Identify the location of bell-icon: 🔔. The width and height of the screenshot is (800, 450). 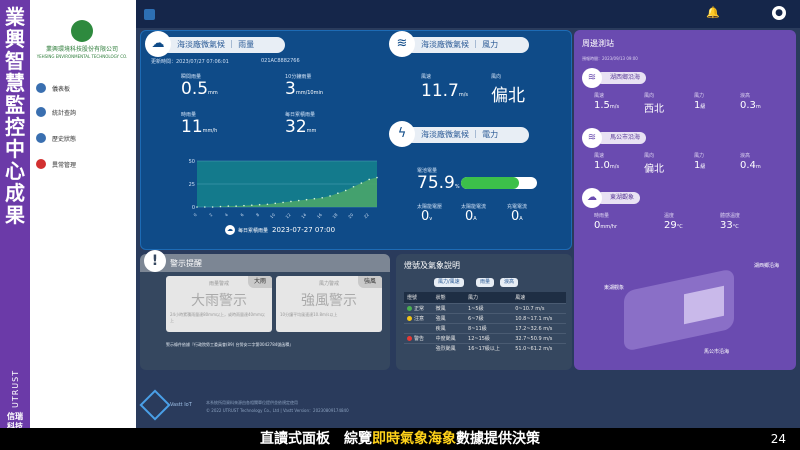
(713, 12).